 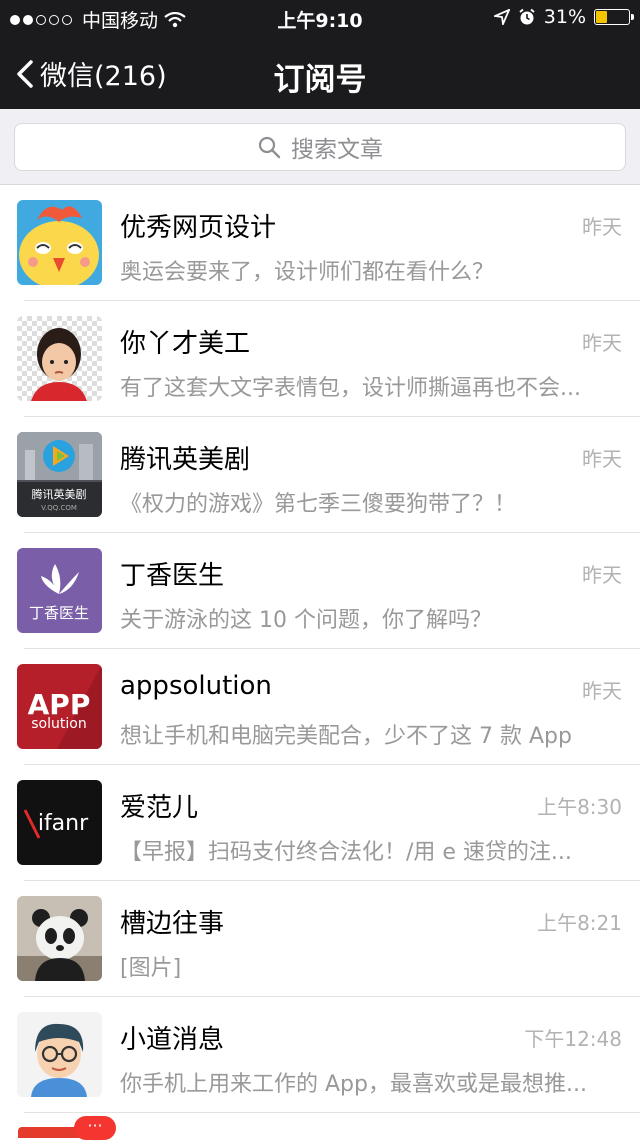 What do you see at coordinates (172, 1040) in the screenshot?
I see `item-name: 小道消息` at bounding box center [172, 1040].